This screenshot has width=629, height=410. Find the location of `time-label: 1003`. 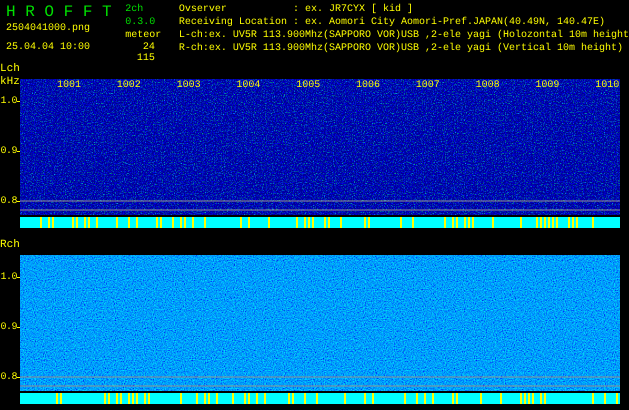

time-label: 1003 is located at coordinates (188, 85).